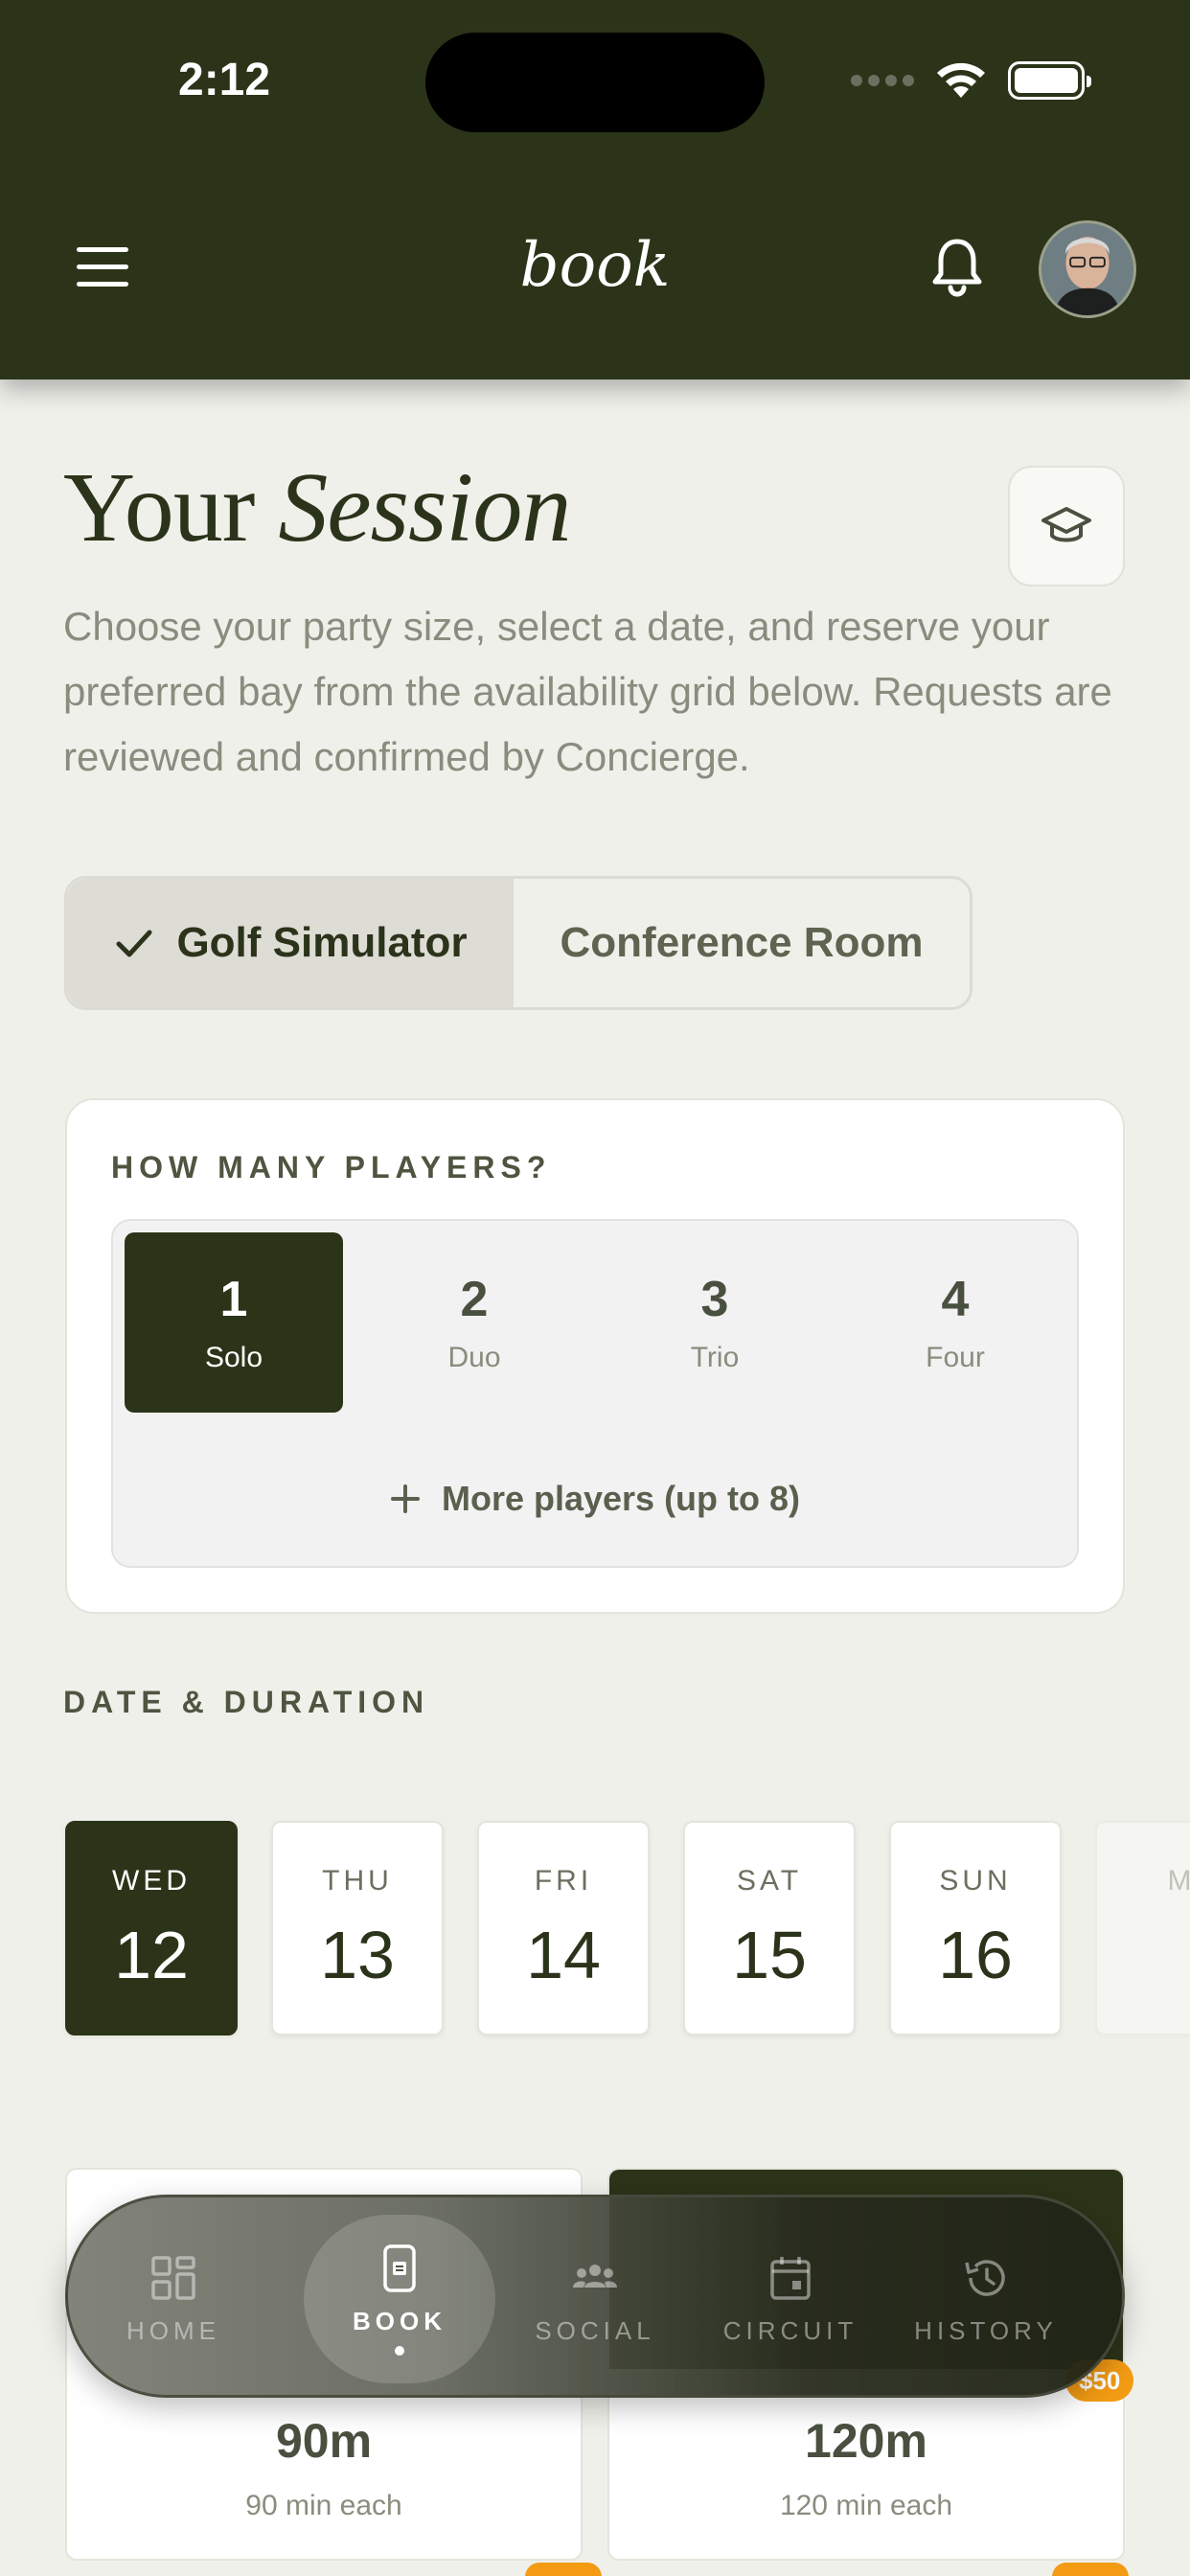 The height and width of the screenshot is (2576, 1190). Describe the element at coordinates (151, 1955) in the screenshot. I see `date-day: 12` at that location.